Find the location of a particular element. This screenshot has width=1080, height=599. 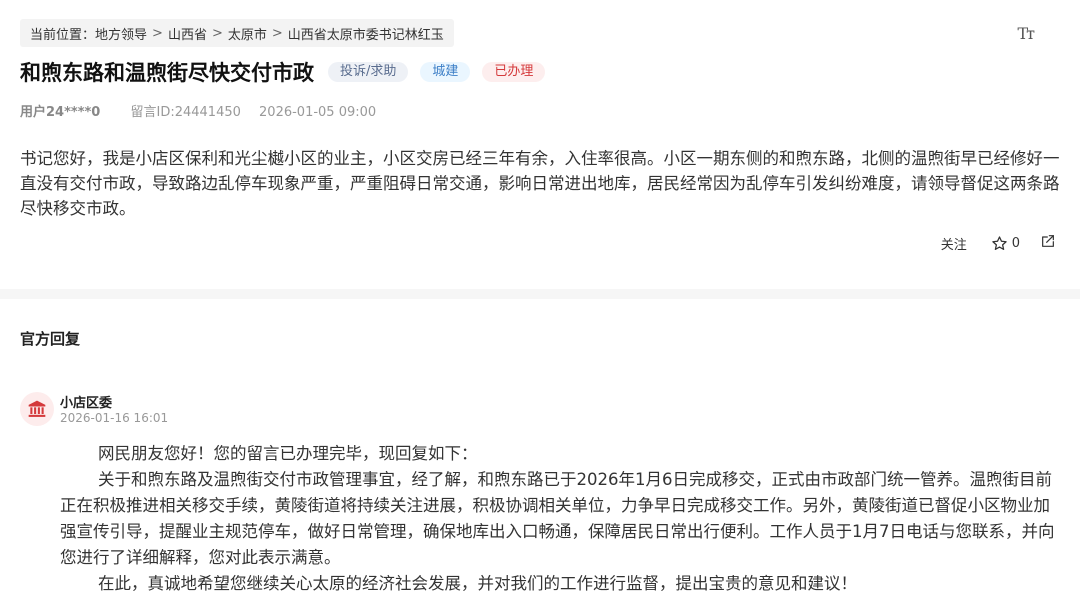

font-size-toggle-icon: Tт is located at coordinates (1025, 33).